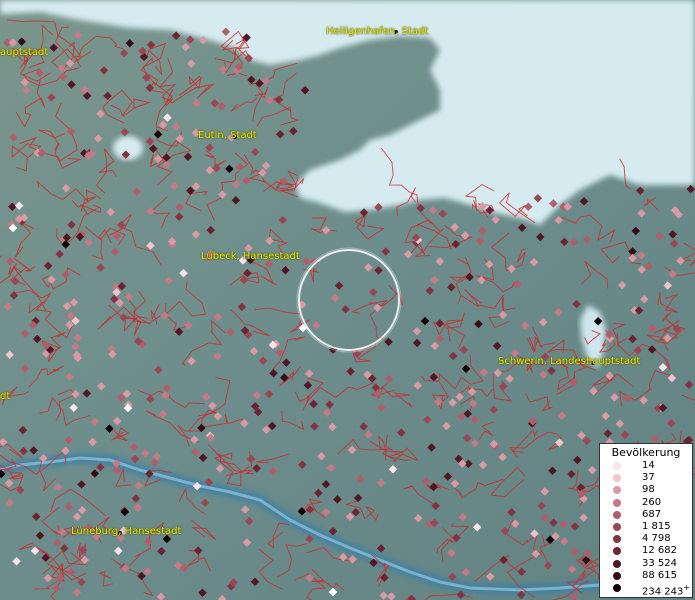 The width and height of the screenshot is (695, 600). I want to click on legend-row: 14, so click(646, 466).